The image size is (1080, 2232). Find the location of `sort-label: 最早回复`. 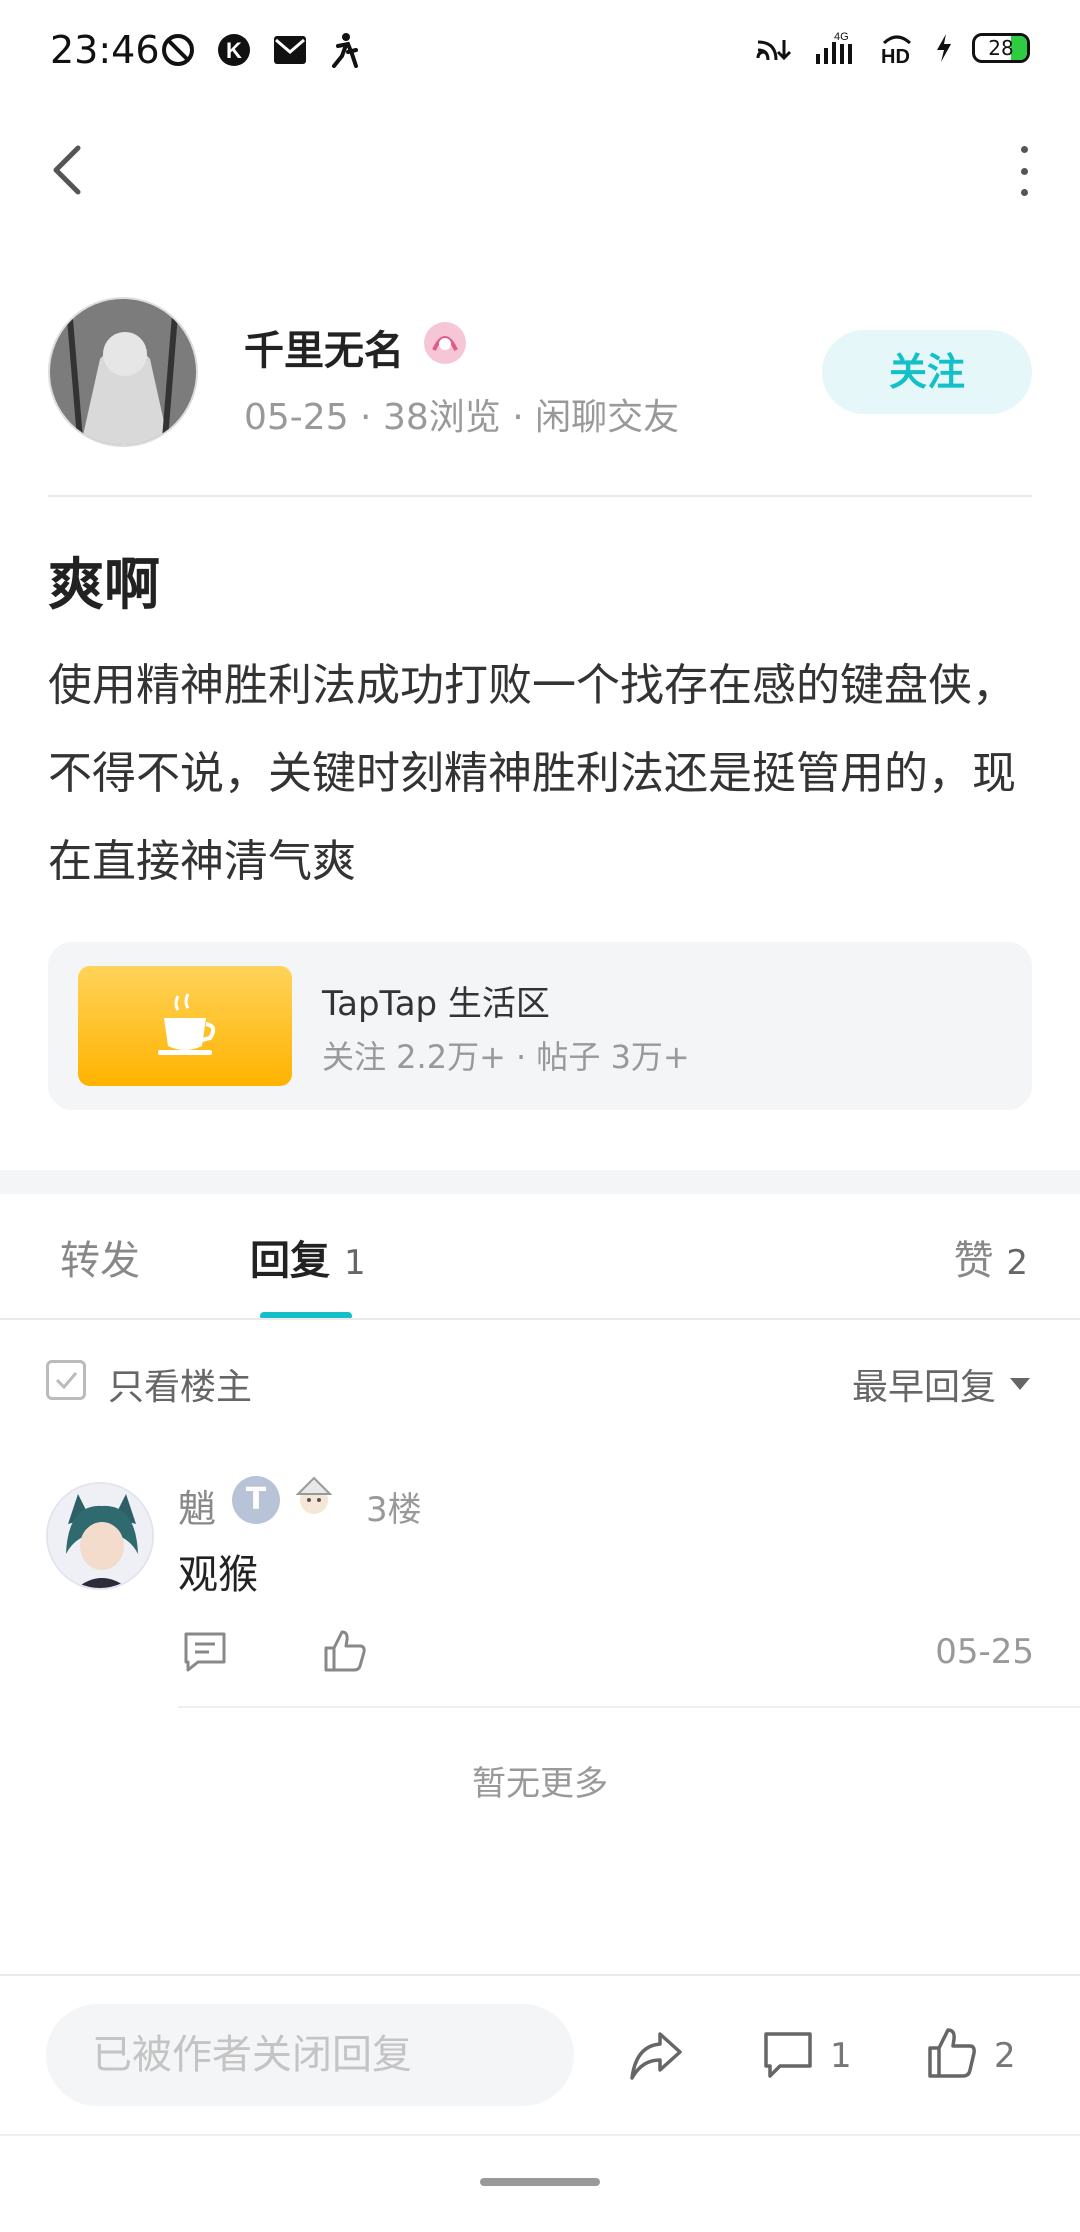

sort-label: 最早回复 is located at coordinates (923, 1387).